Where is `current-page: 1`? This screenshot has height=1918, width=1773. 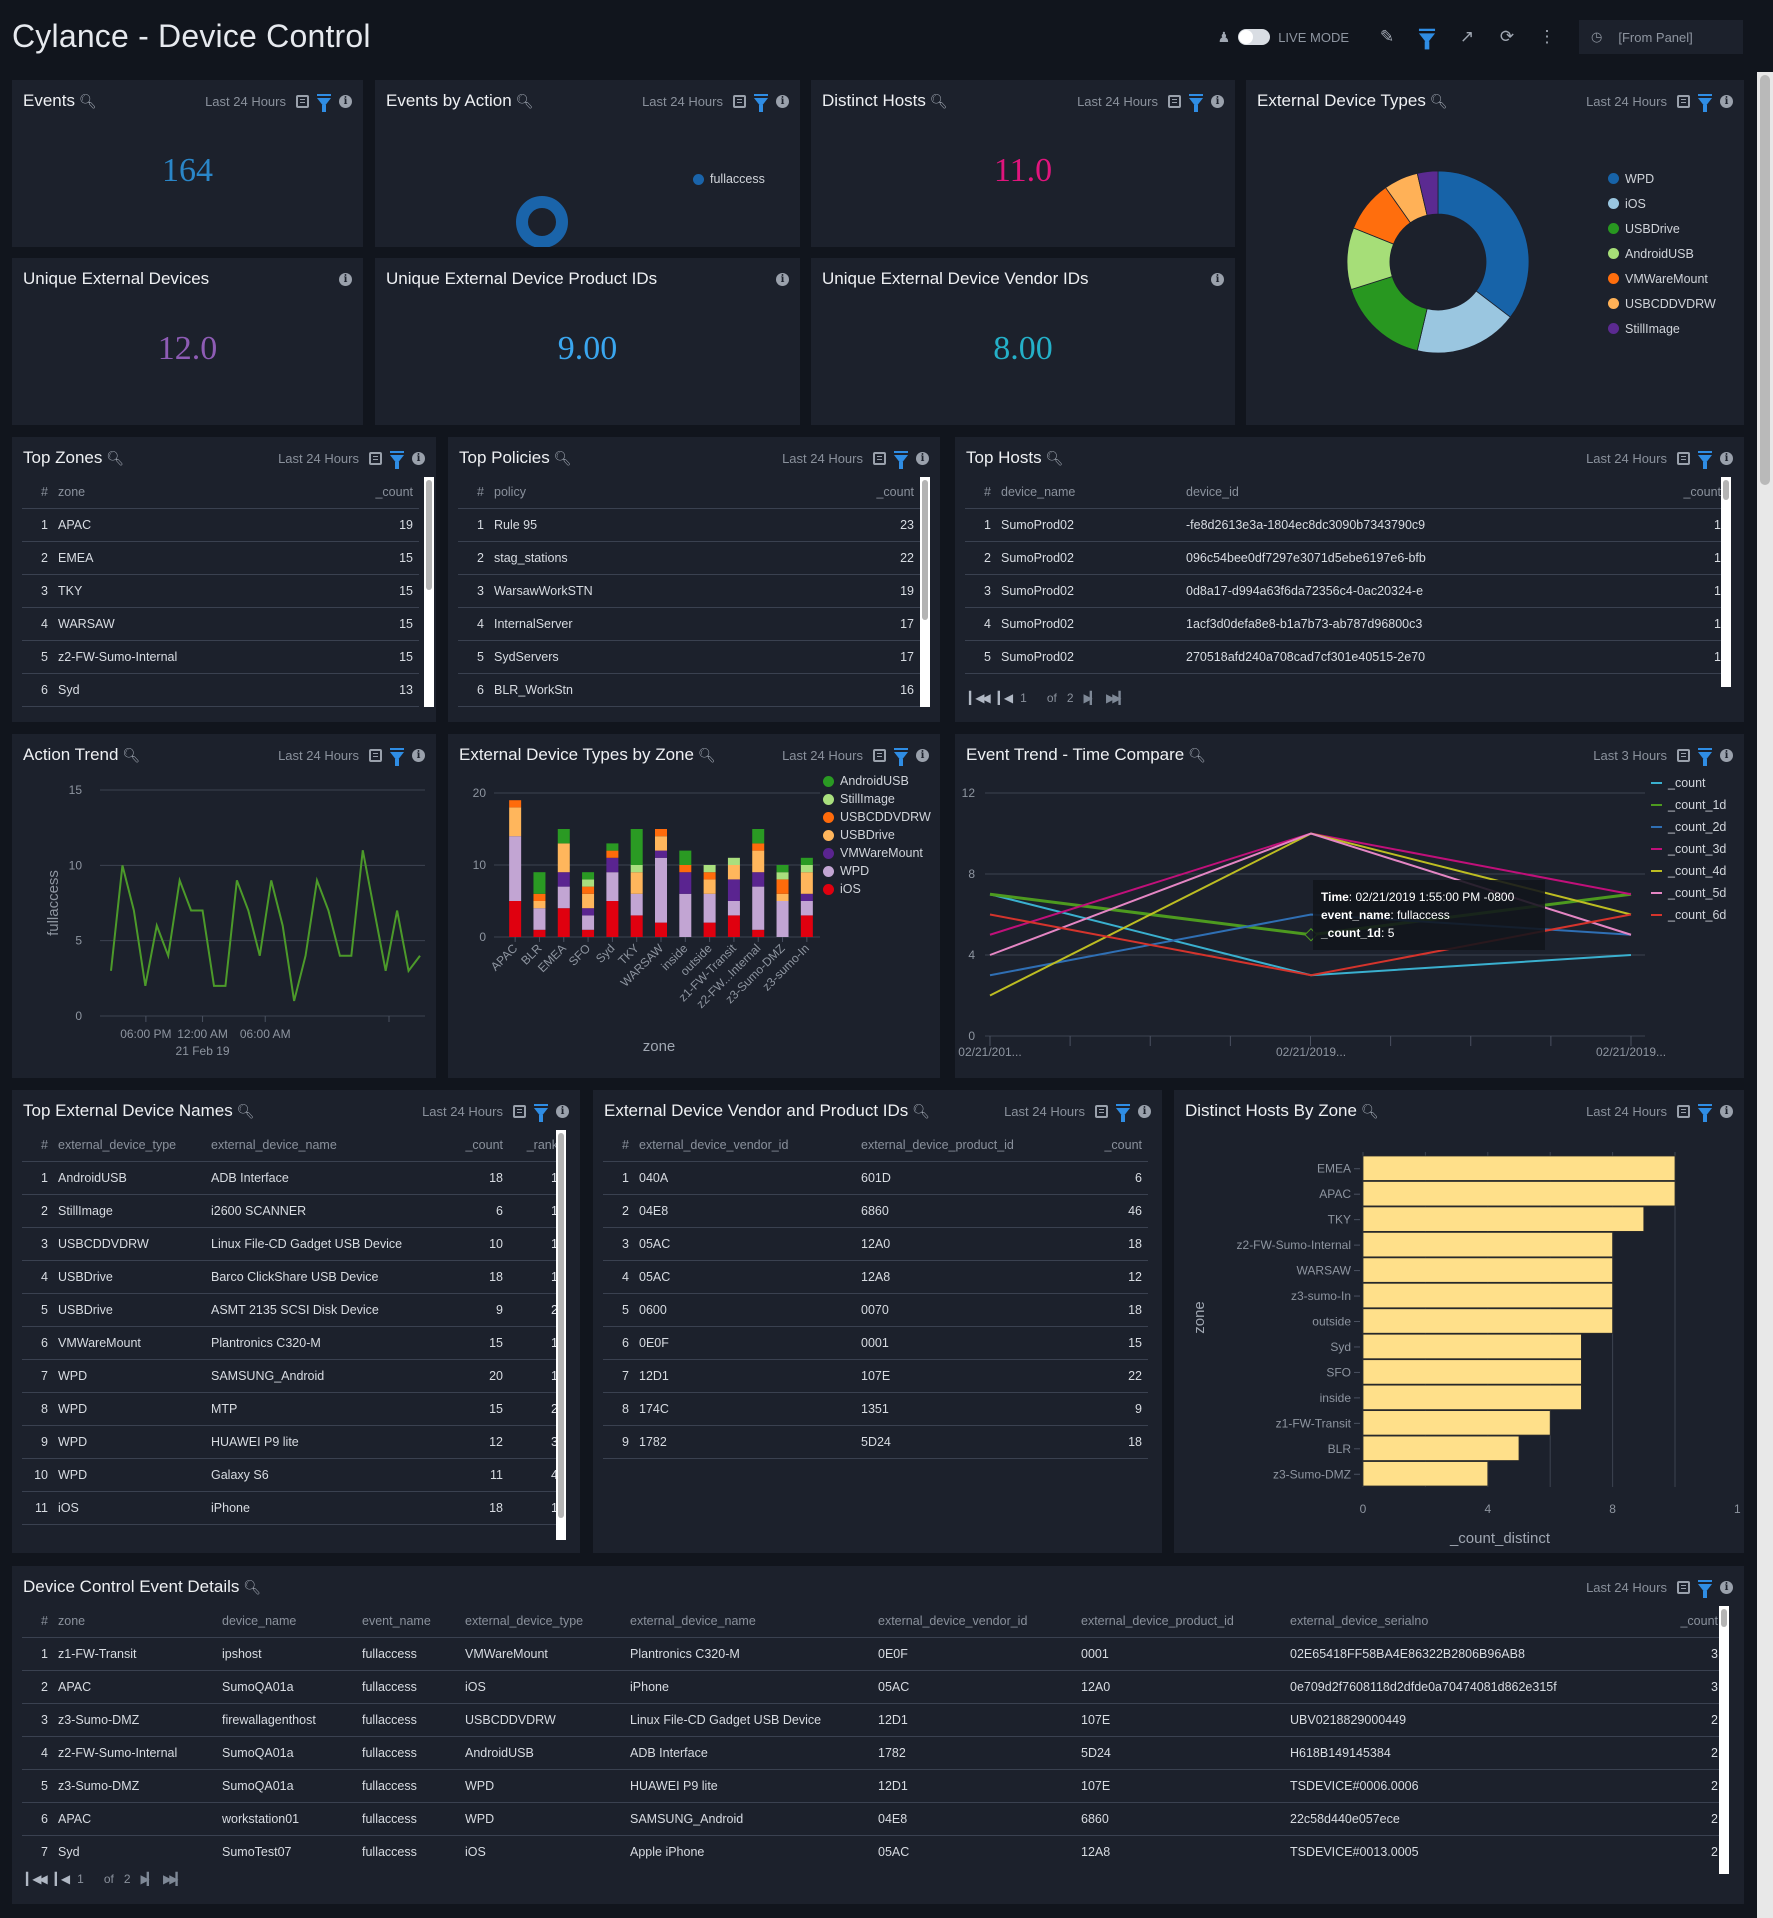
current-page: 1 is located at coordinates (80, 1879).